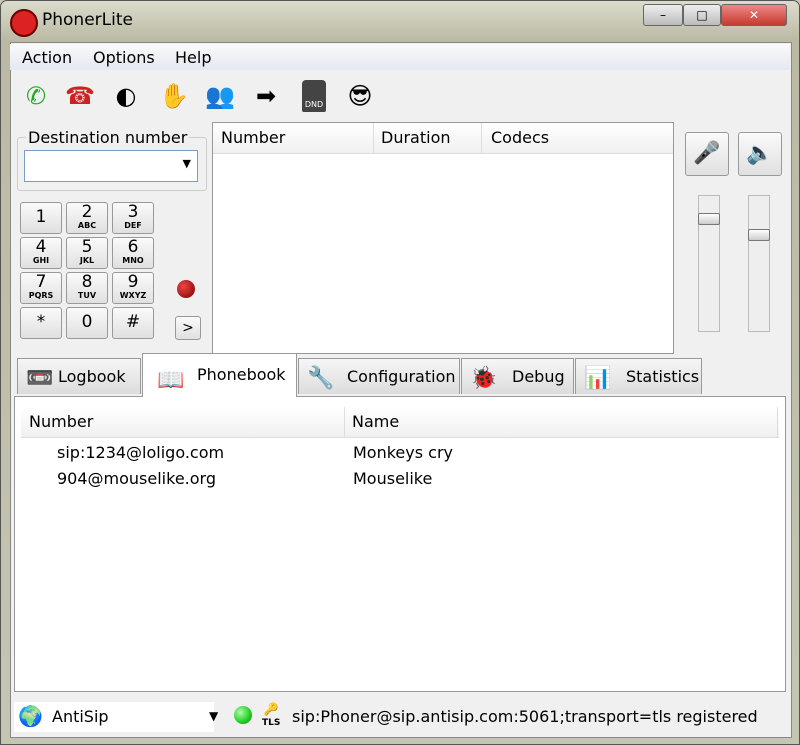 The width and height of the screenshot is (800, 745). Describe the element at coordinates (111, 166) in the screenshot. I see `destination-input: ▼` at that location.